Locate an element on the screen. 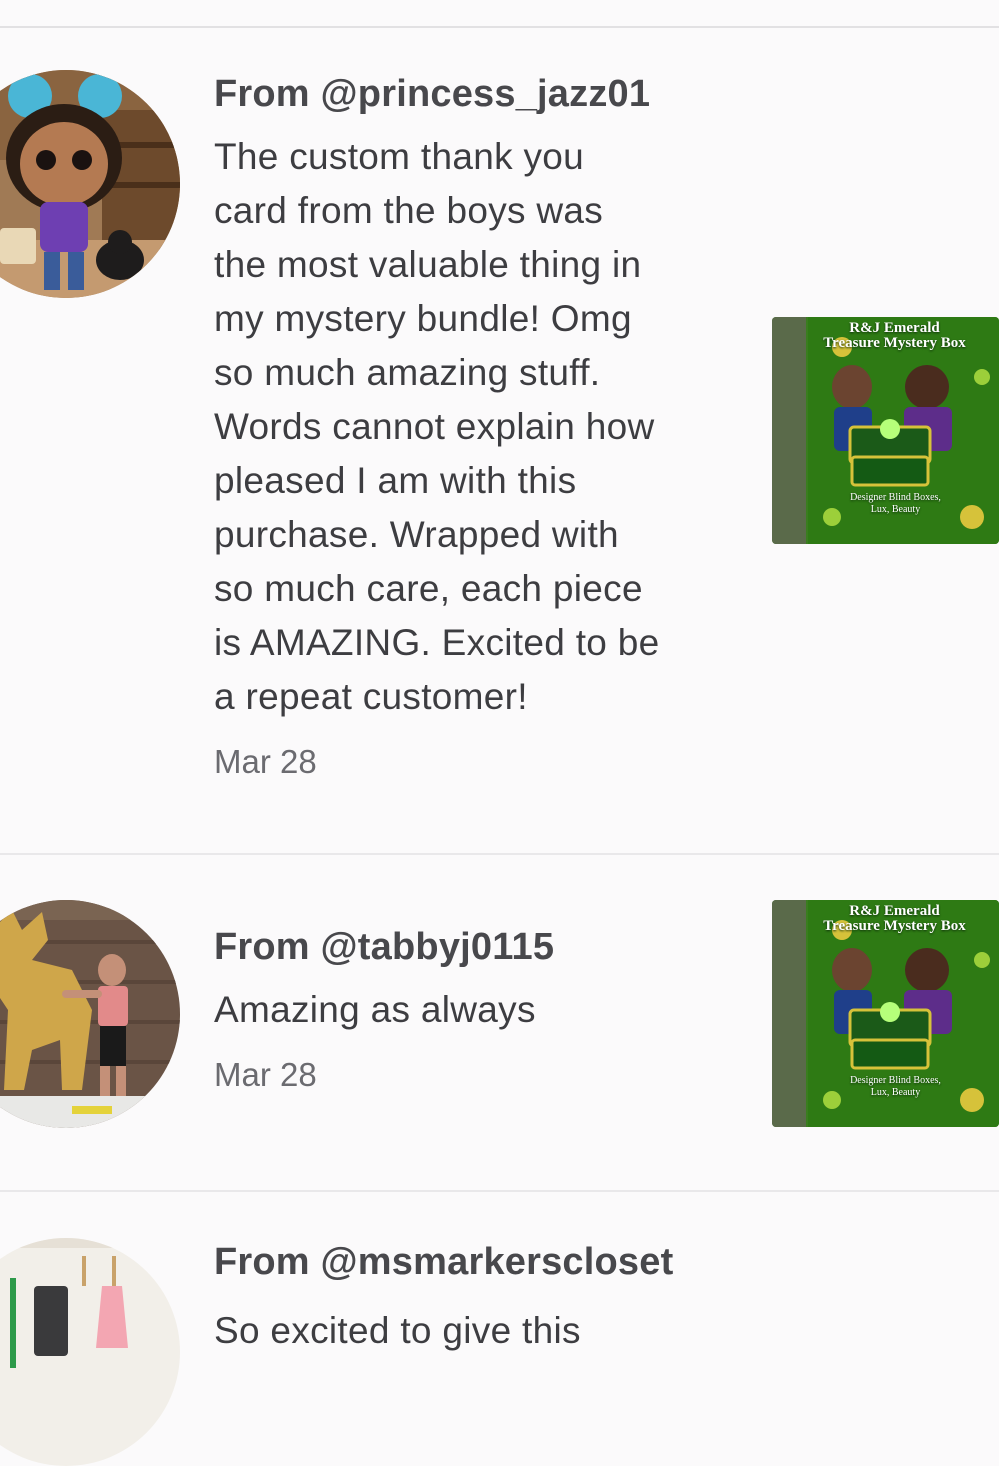  review-message: So excited to give this is located at coordinates (397, 1330).